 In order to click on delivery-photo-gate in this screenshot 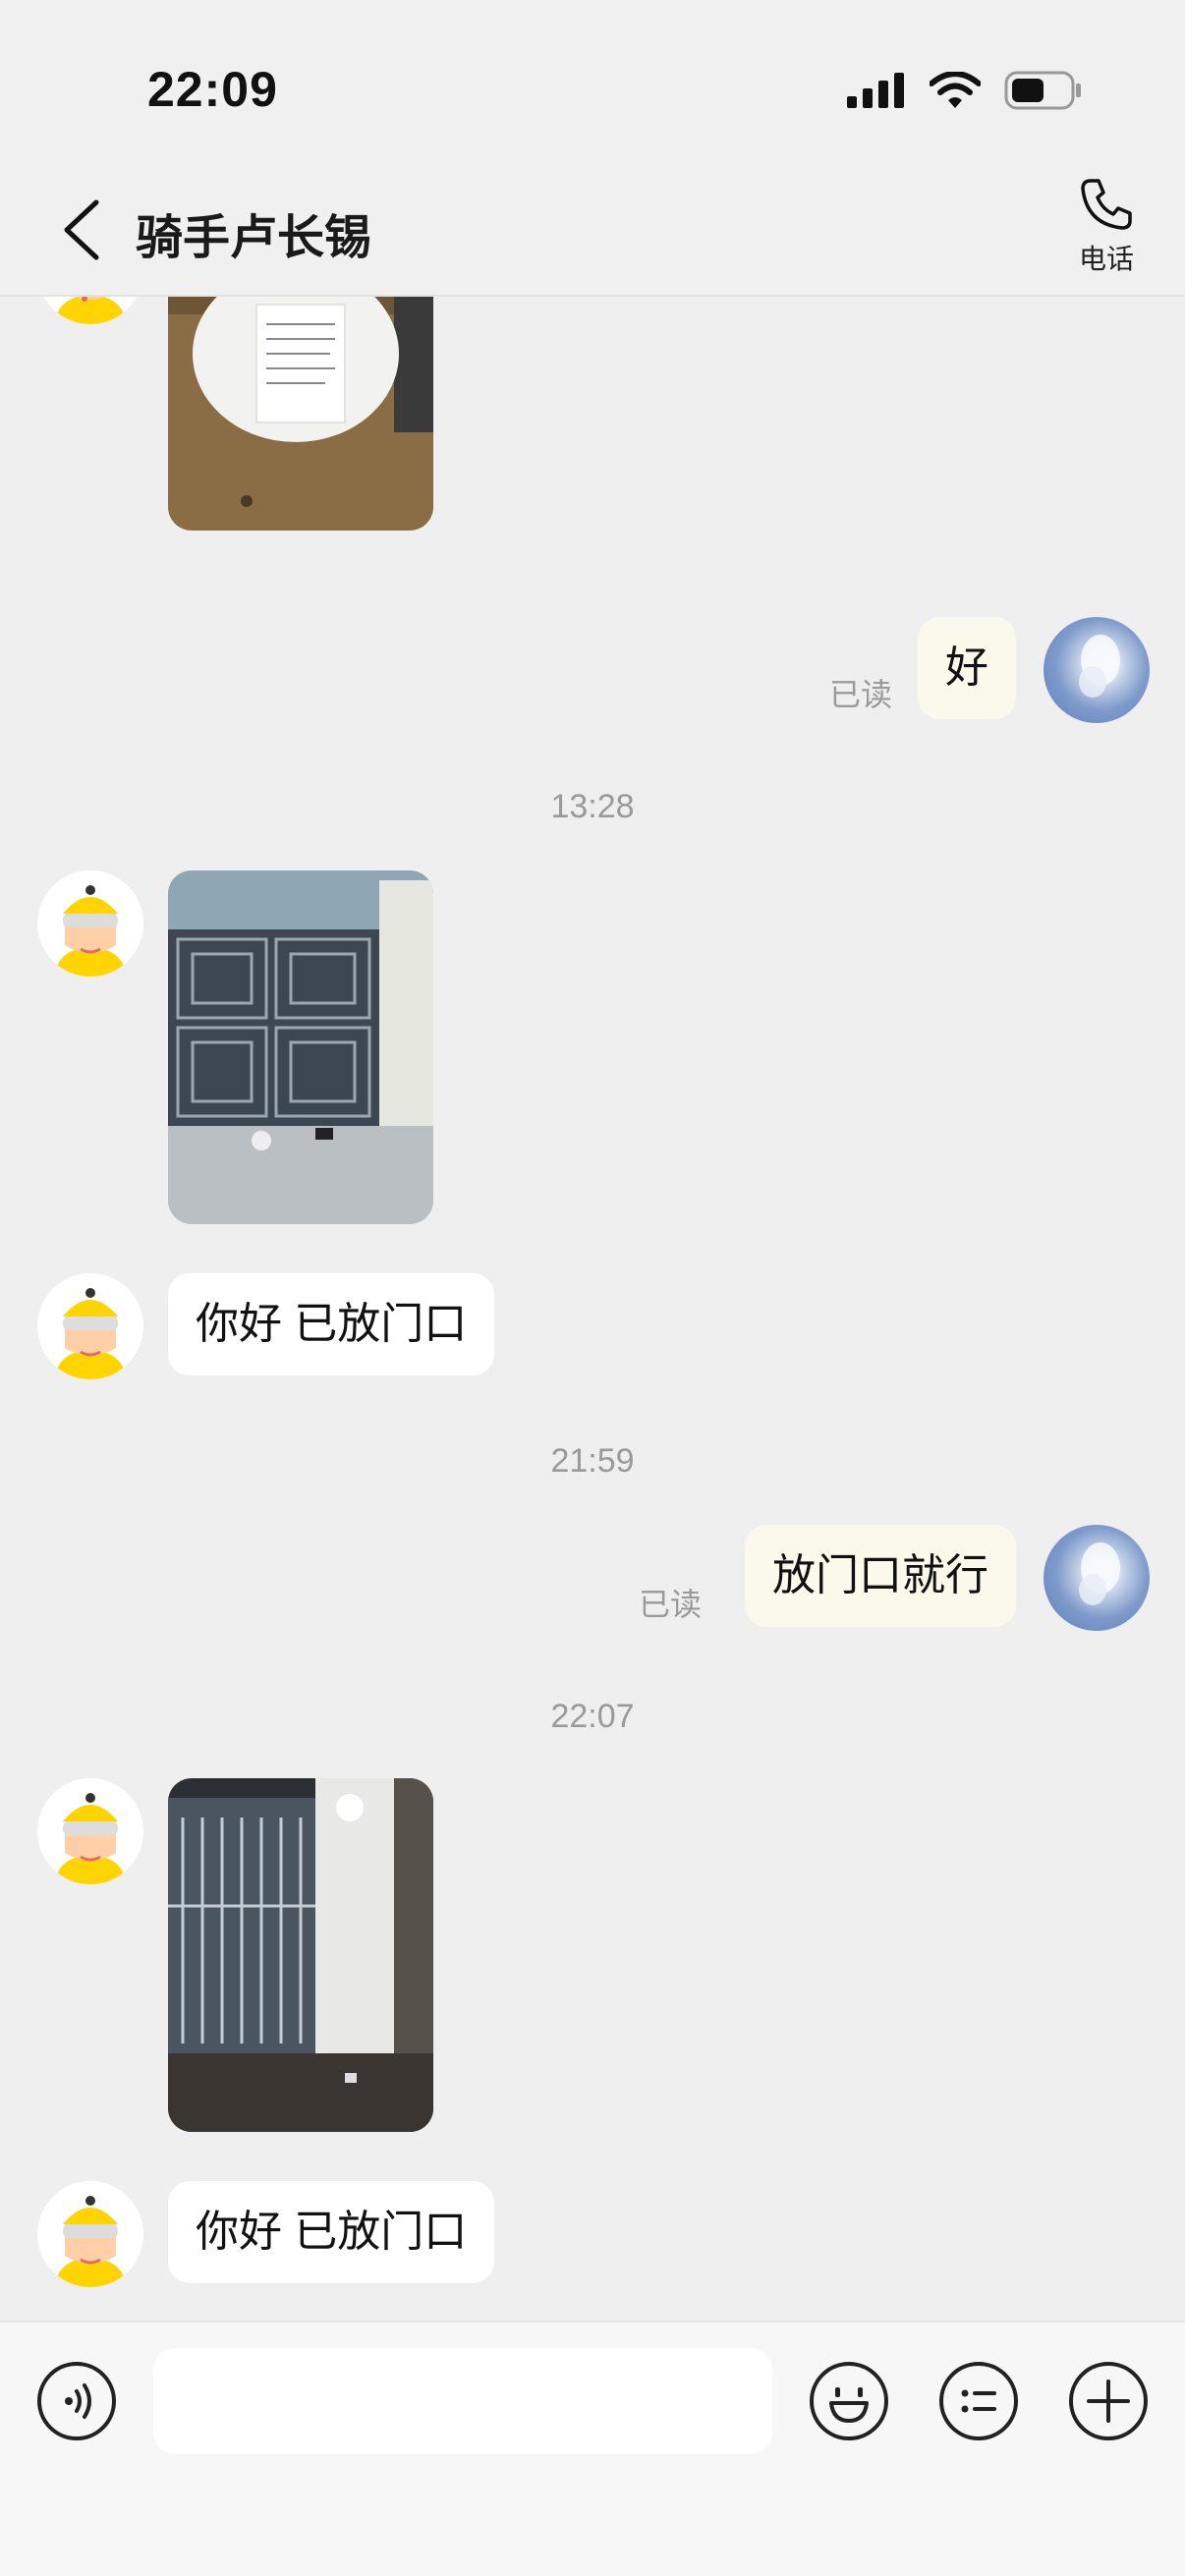, I will do `click(301, 1047)`.